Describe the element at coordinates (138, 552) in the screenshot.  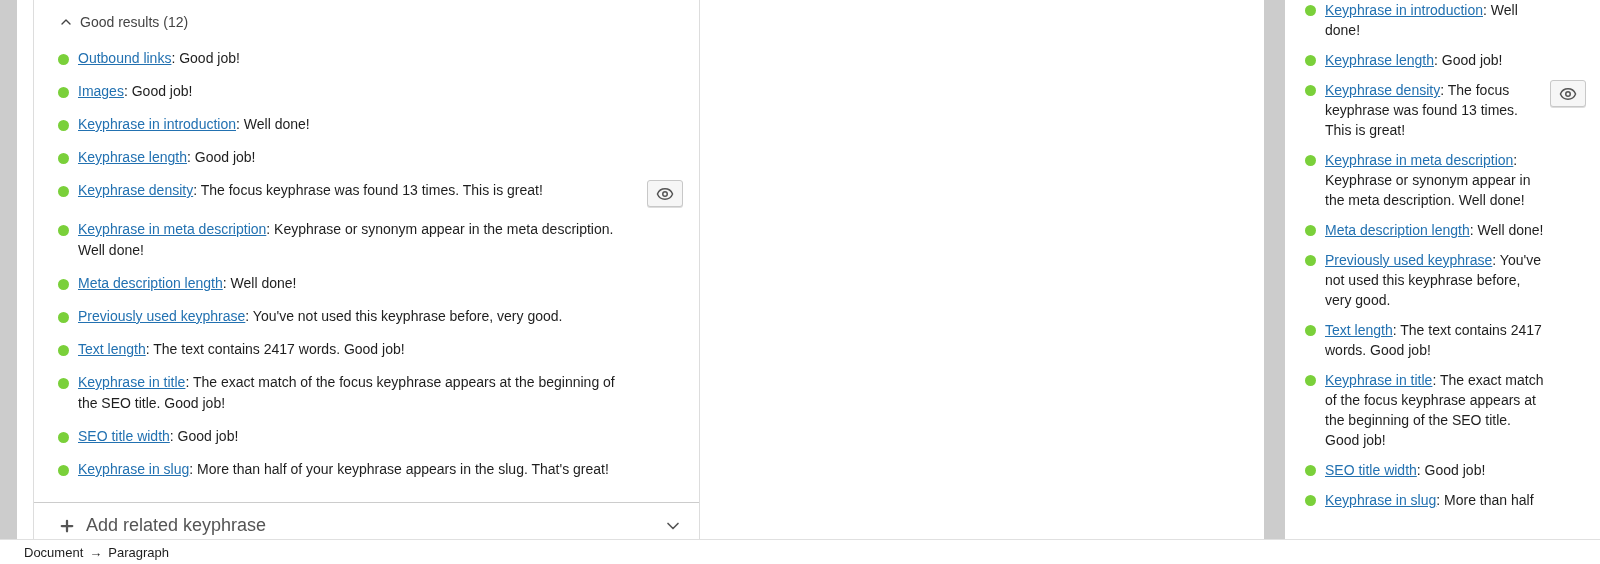
I see `breadcrumb-link: Paragraph` at that location.